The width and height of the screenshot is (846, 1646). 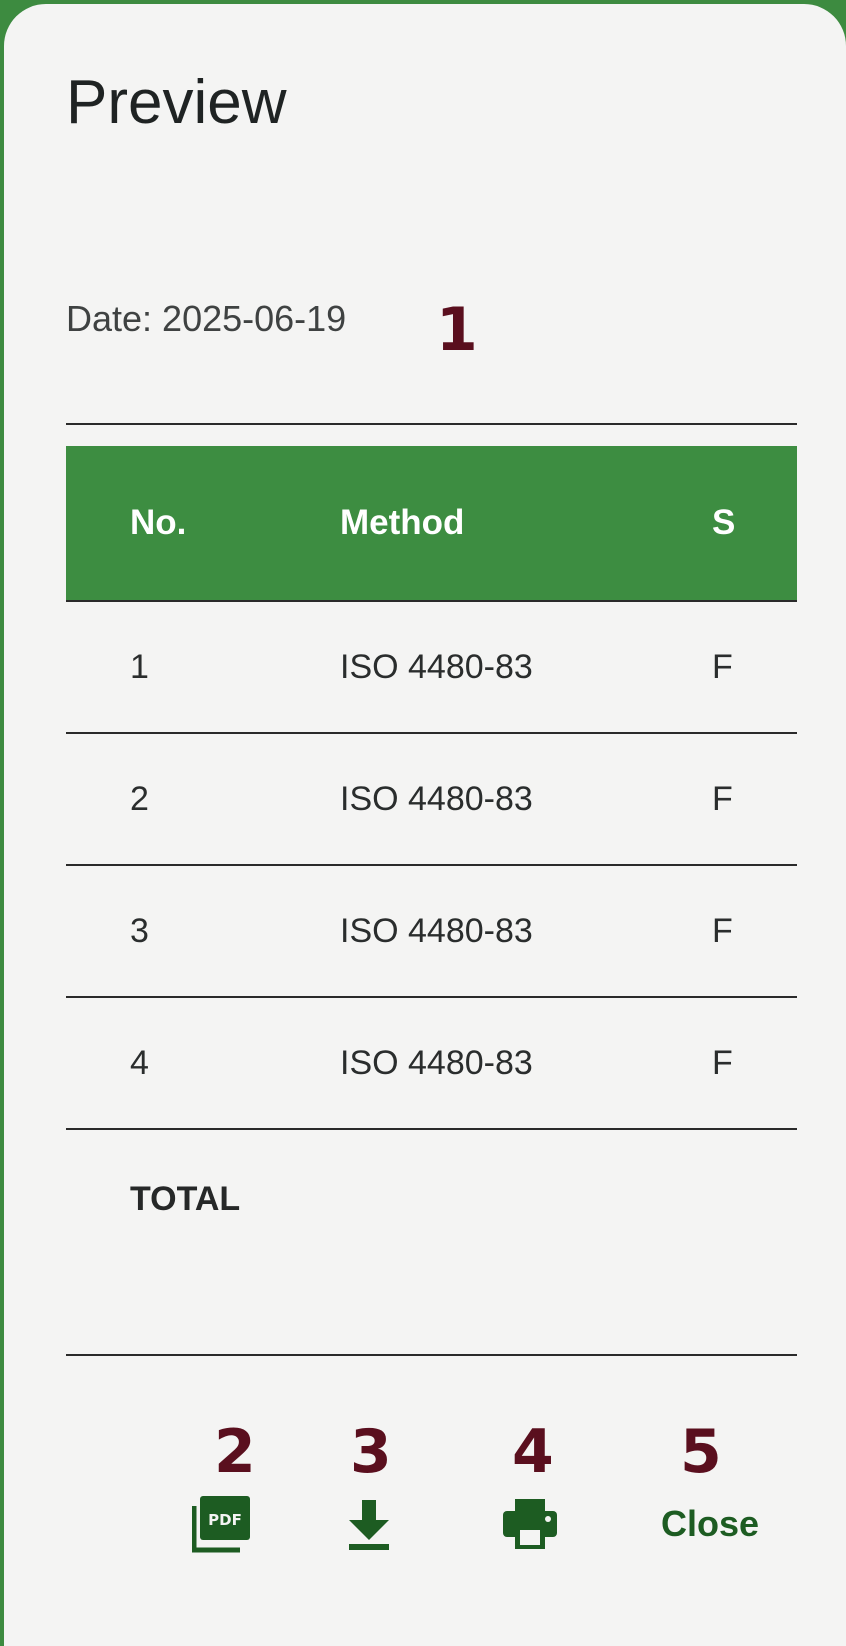 I want to click on pdf-icon: PDF, so click(x=221, y=1524).